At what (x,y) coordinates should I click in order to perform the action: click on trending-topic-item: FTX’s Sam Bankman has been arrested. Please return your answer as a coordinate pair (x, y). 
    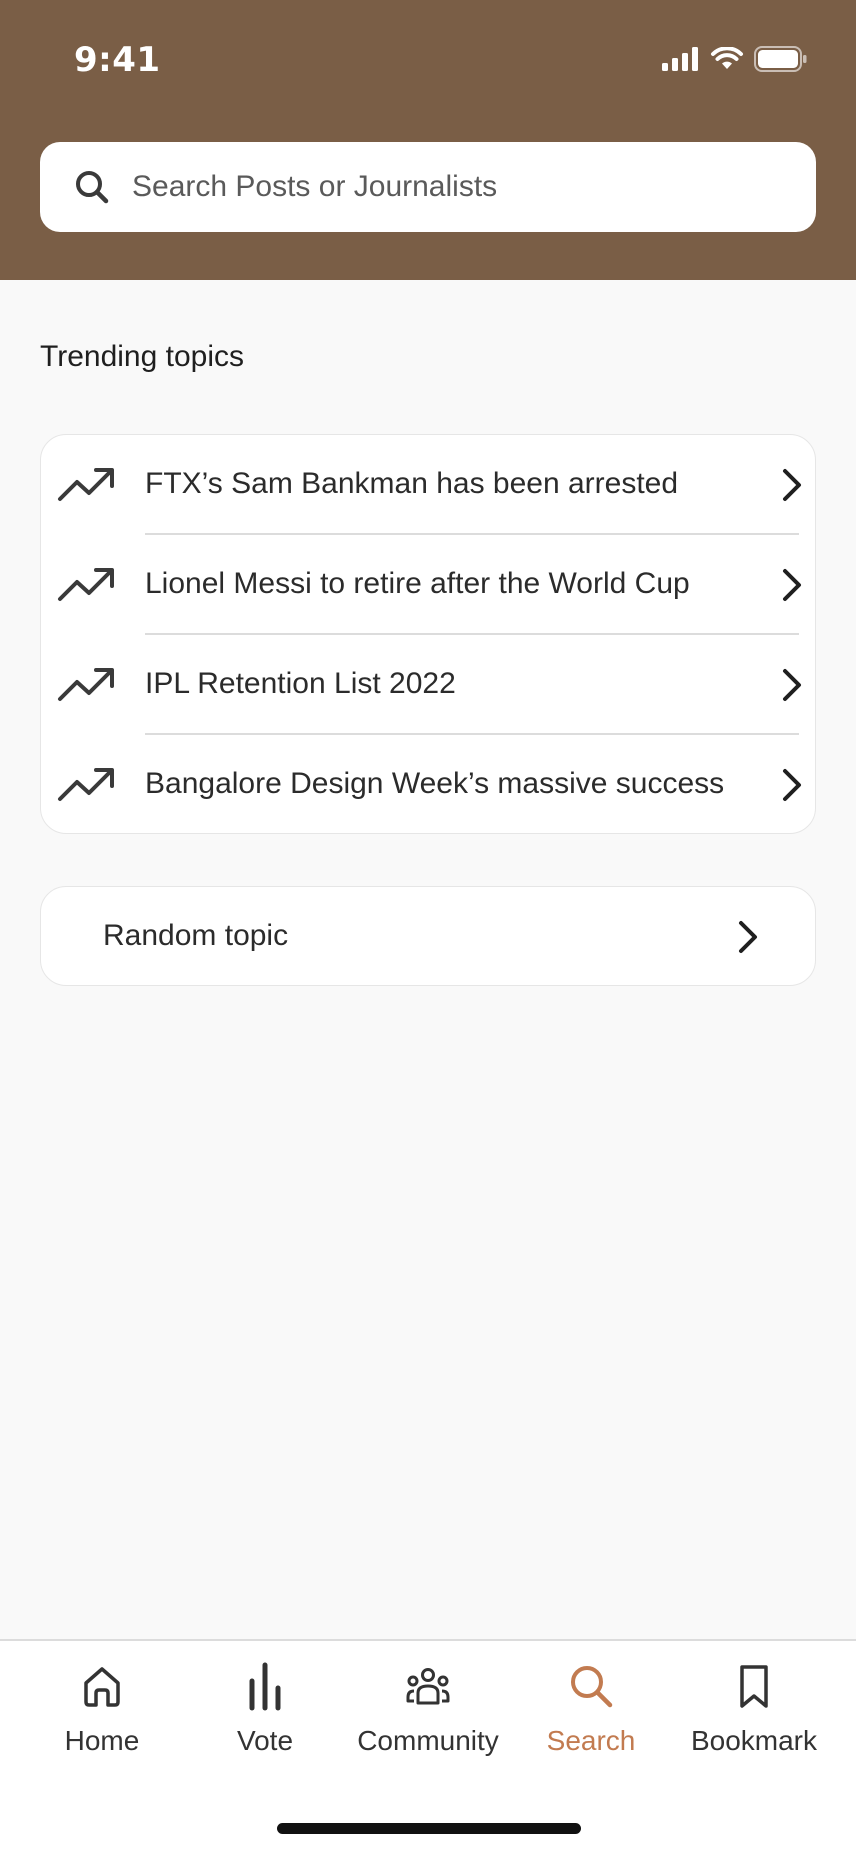
    Looking at the image, I should click on (428, 485).